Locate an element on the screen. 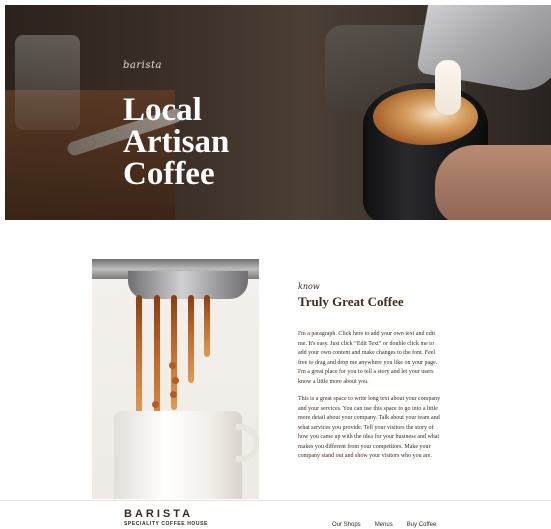 The width and height of the screenshot is (551, 529). about-kicker: know is located at coordinates (309, 286).